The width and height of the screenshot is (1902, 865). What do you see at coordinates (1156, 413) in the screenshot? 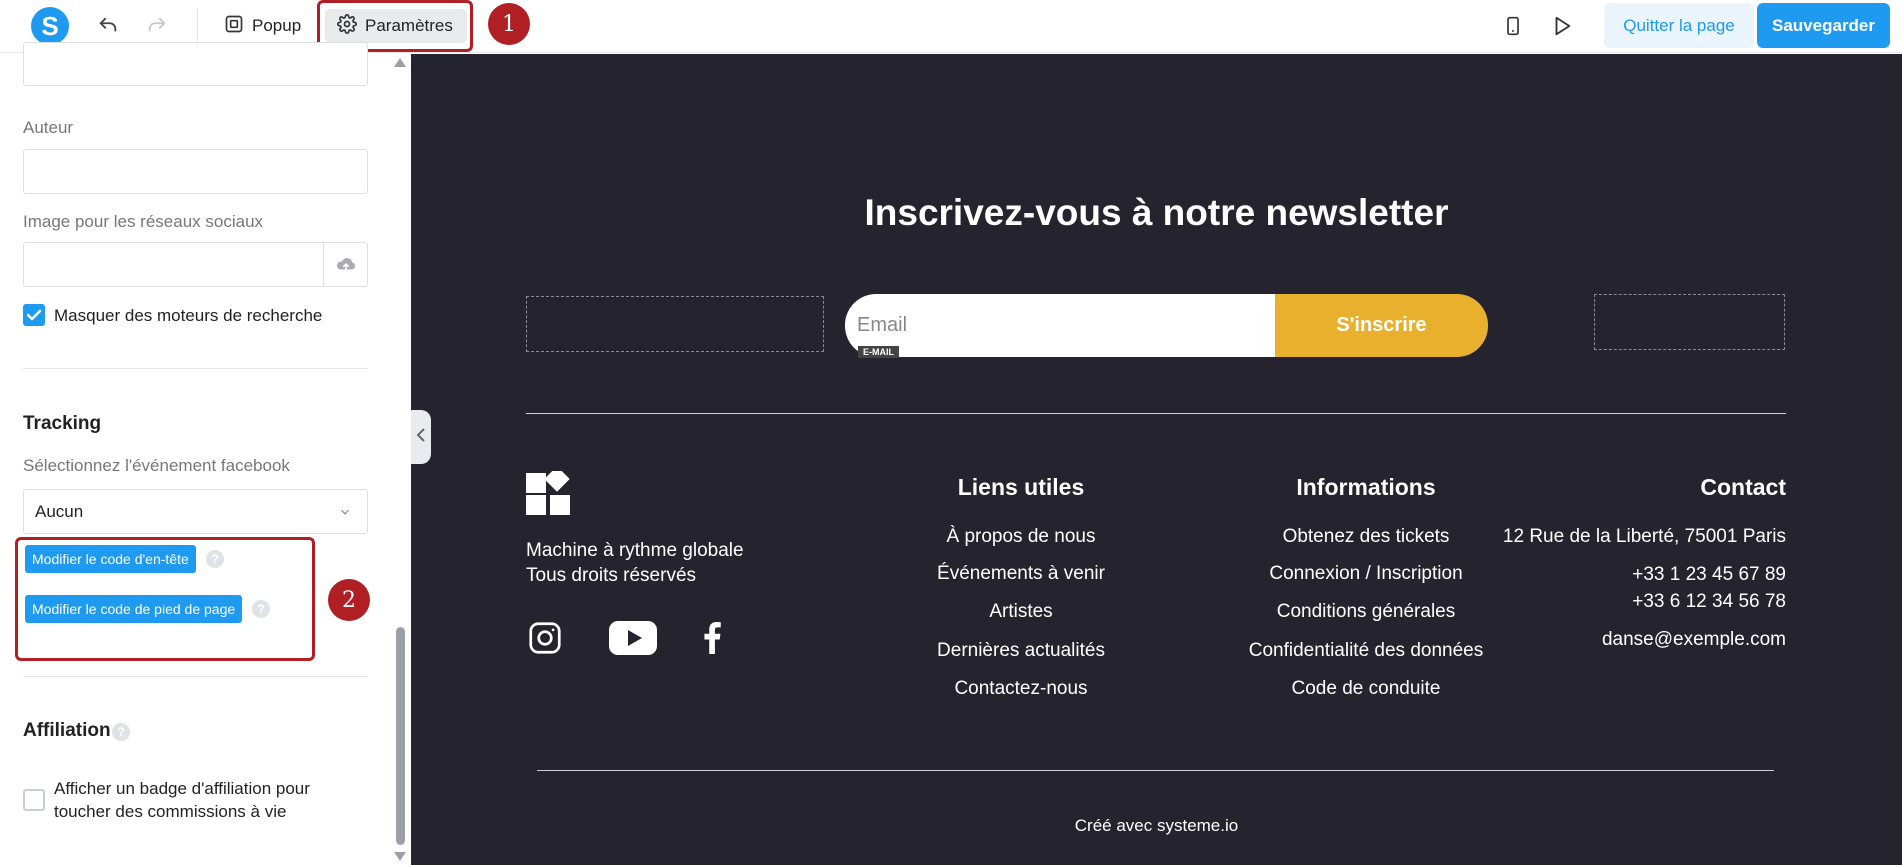
I see `footer-divider` at bounding box center [1156, 413].